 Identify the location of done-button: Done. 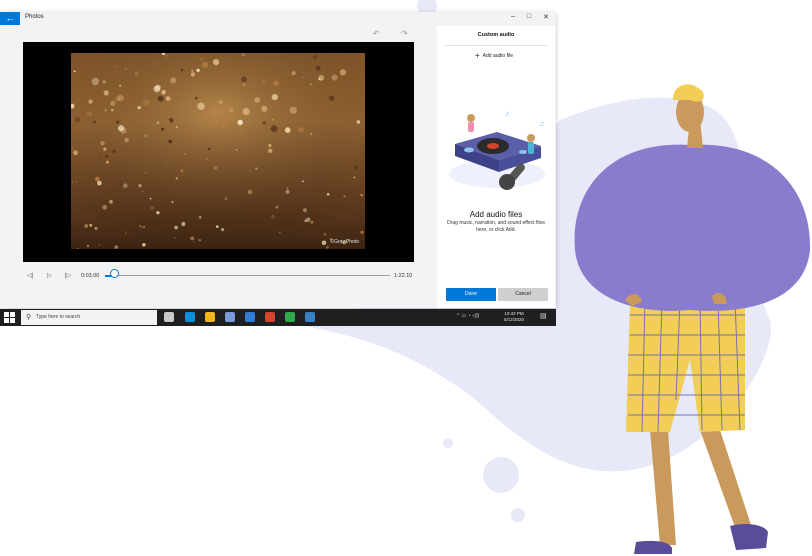
(471, 294).